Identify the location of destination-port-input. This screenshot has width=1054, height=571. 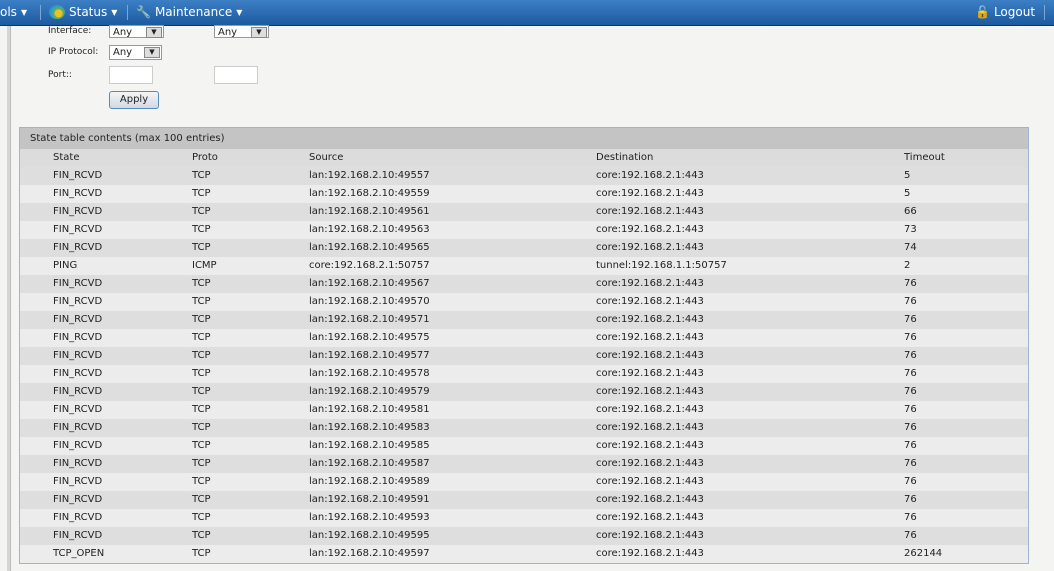
(236, 75).